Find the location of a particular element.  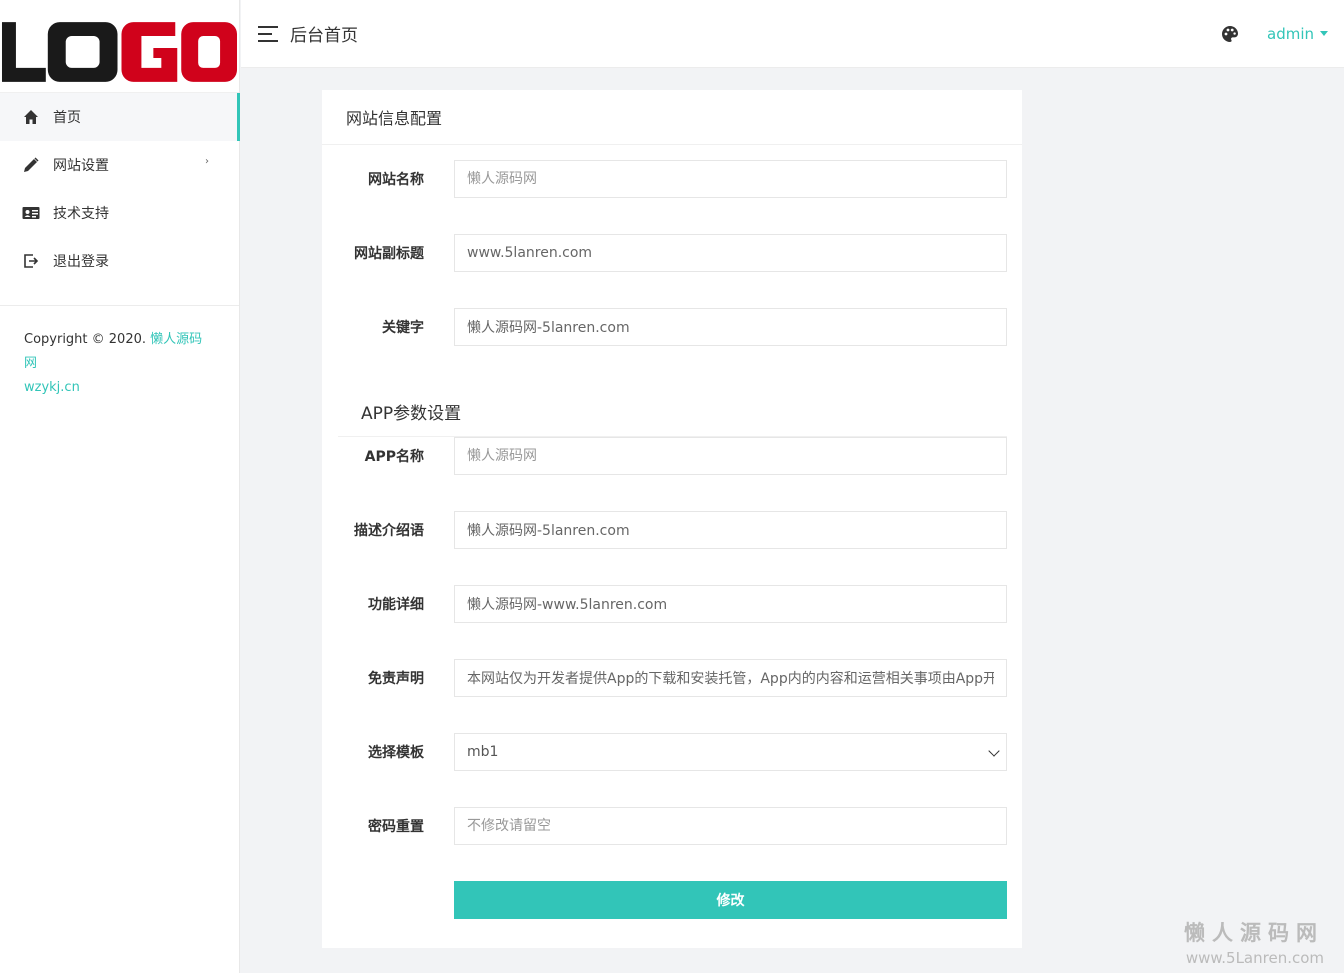

card-title: 网站信息配置 is located at coordinates (672, 117).